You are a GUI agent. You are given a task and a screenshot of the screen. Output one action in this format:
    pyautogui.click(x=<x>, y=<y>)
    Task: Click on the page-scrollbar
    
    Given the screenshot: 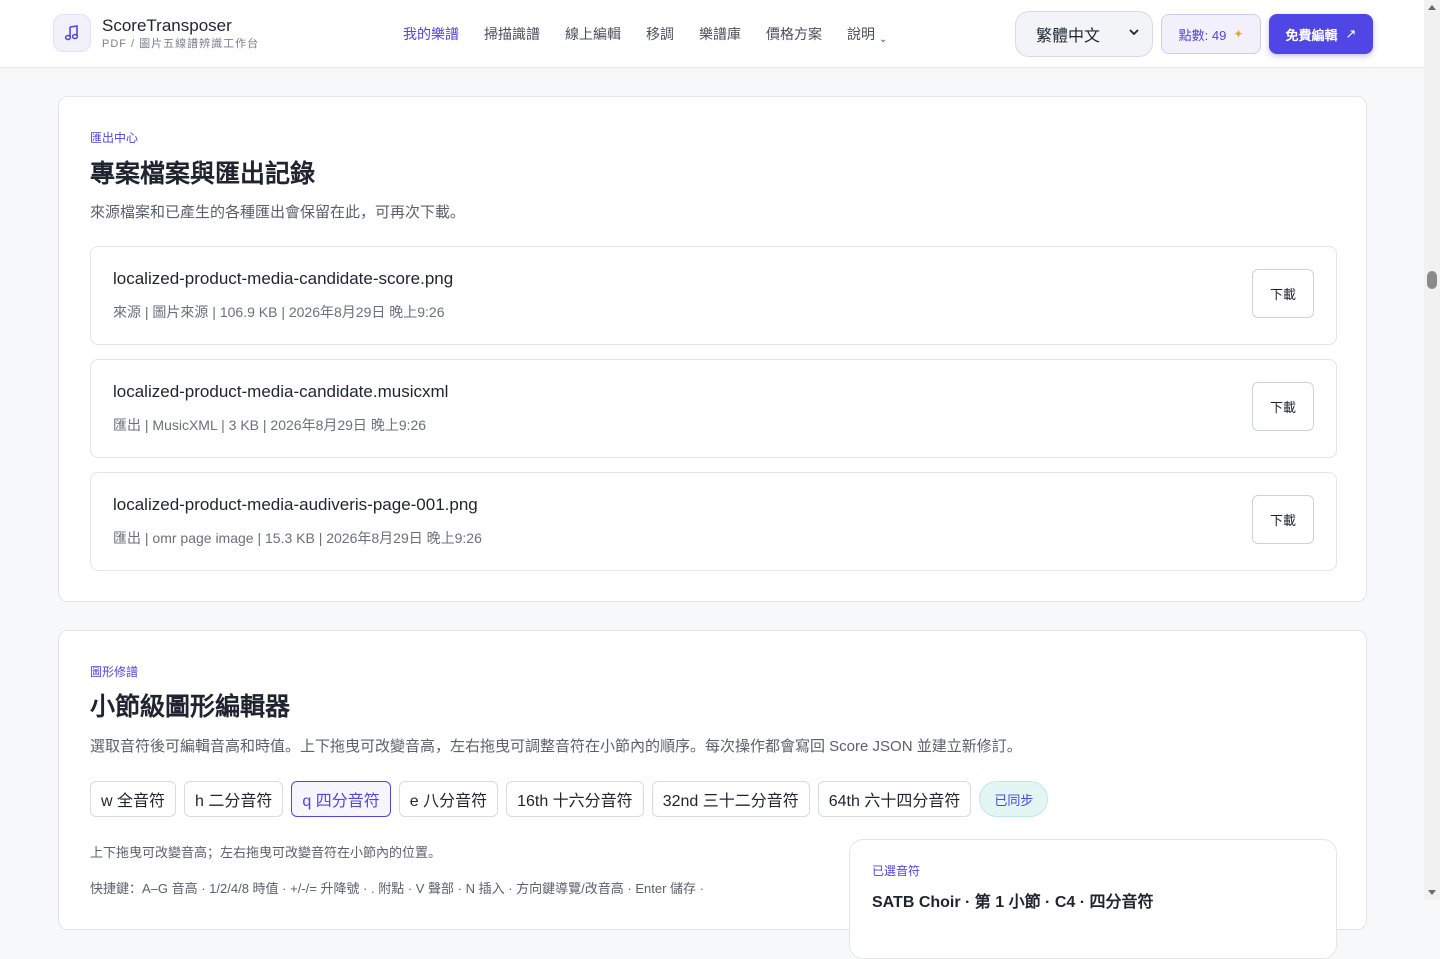 What is the action you would take?
    pyautogui.click(x=1432, y=450)
    